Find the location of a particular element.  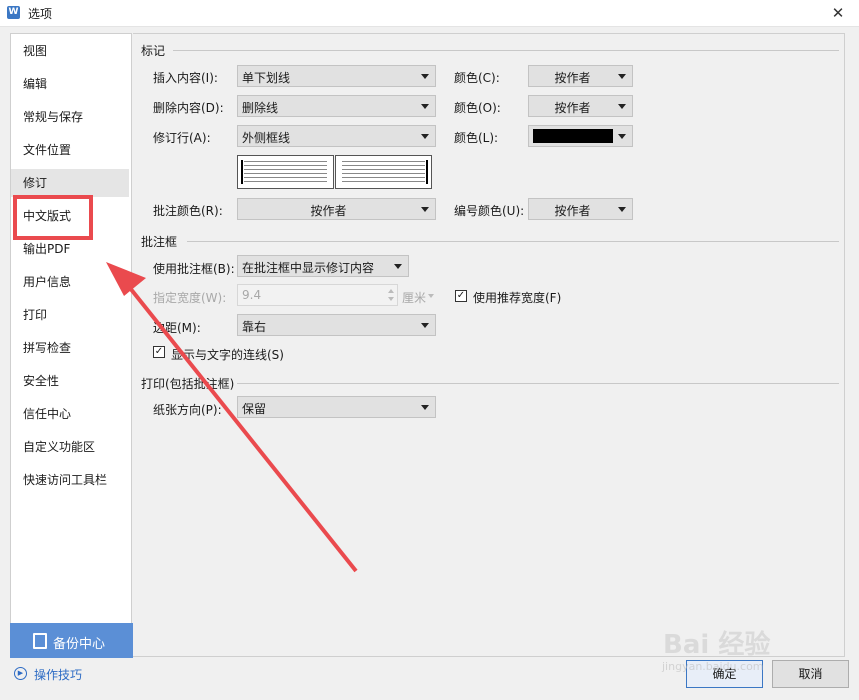

revision-line-color-dropdown is located at coordinates (580, 136).